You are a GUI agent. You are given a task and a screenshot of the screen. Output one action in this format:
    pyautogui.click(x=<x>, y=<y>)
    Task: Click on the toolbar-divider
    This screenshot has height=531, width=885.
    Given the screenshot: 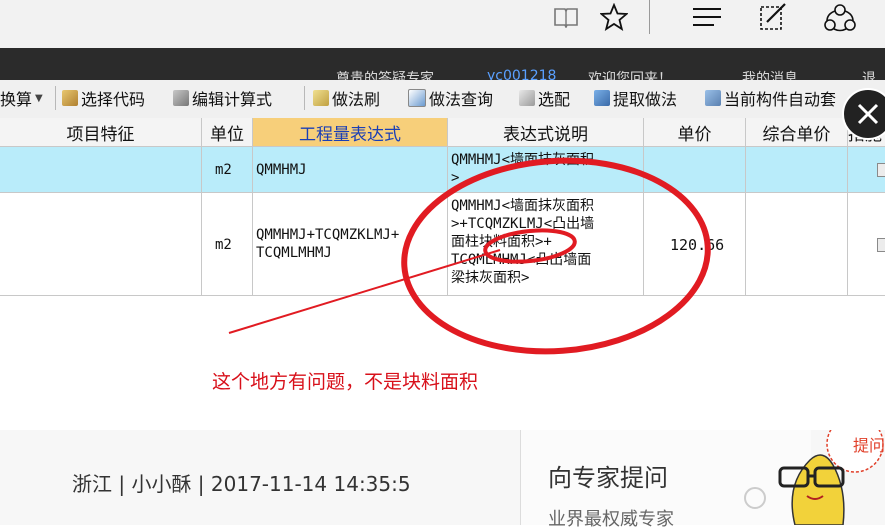 What is the action you would take?
    pyautogui.click(x=649, y=17)
    